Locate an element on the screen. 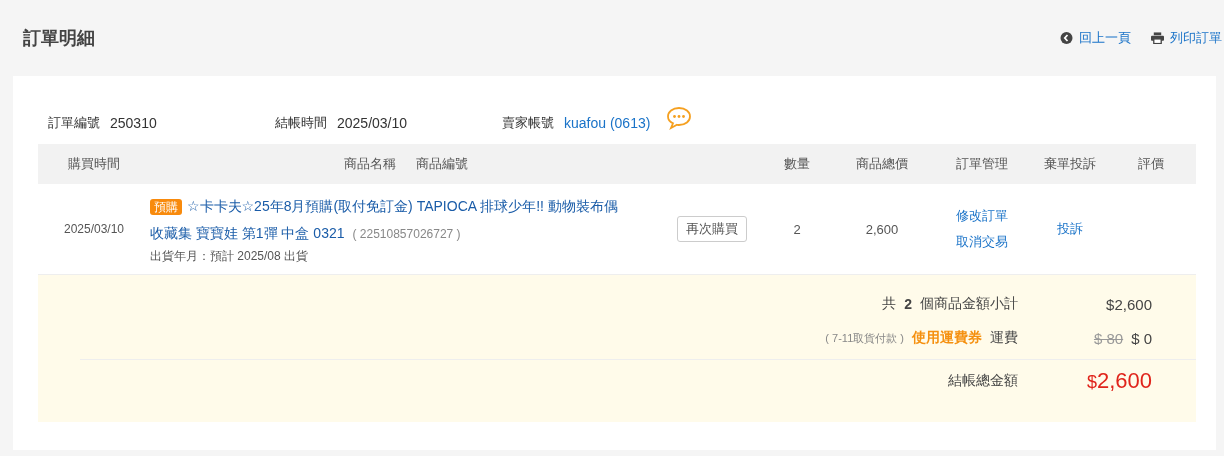  action-link: 列印訂單 is located at coordinates (1186, 38).